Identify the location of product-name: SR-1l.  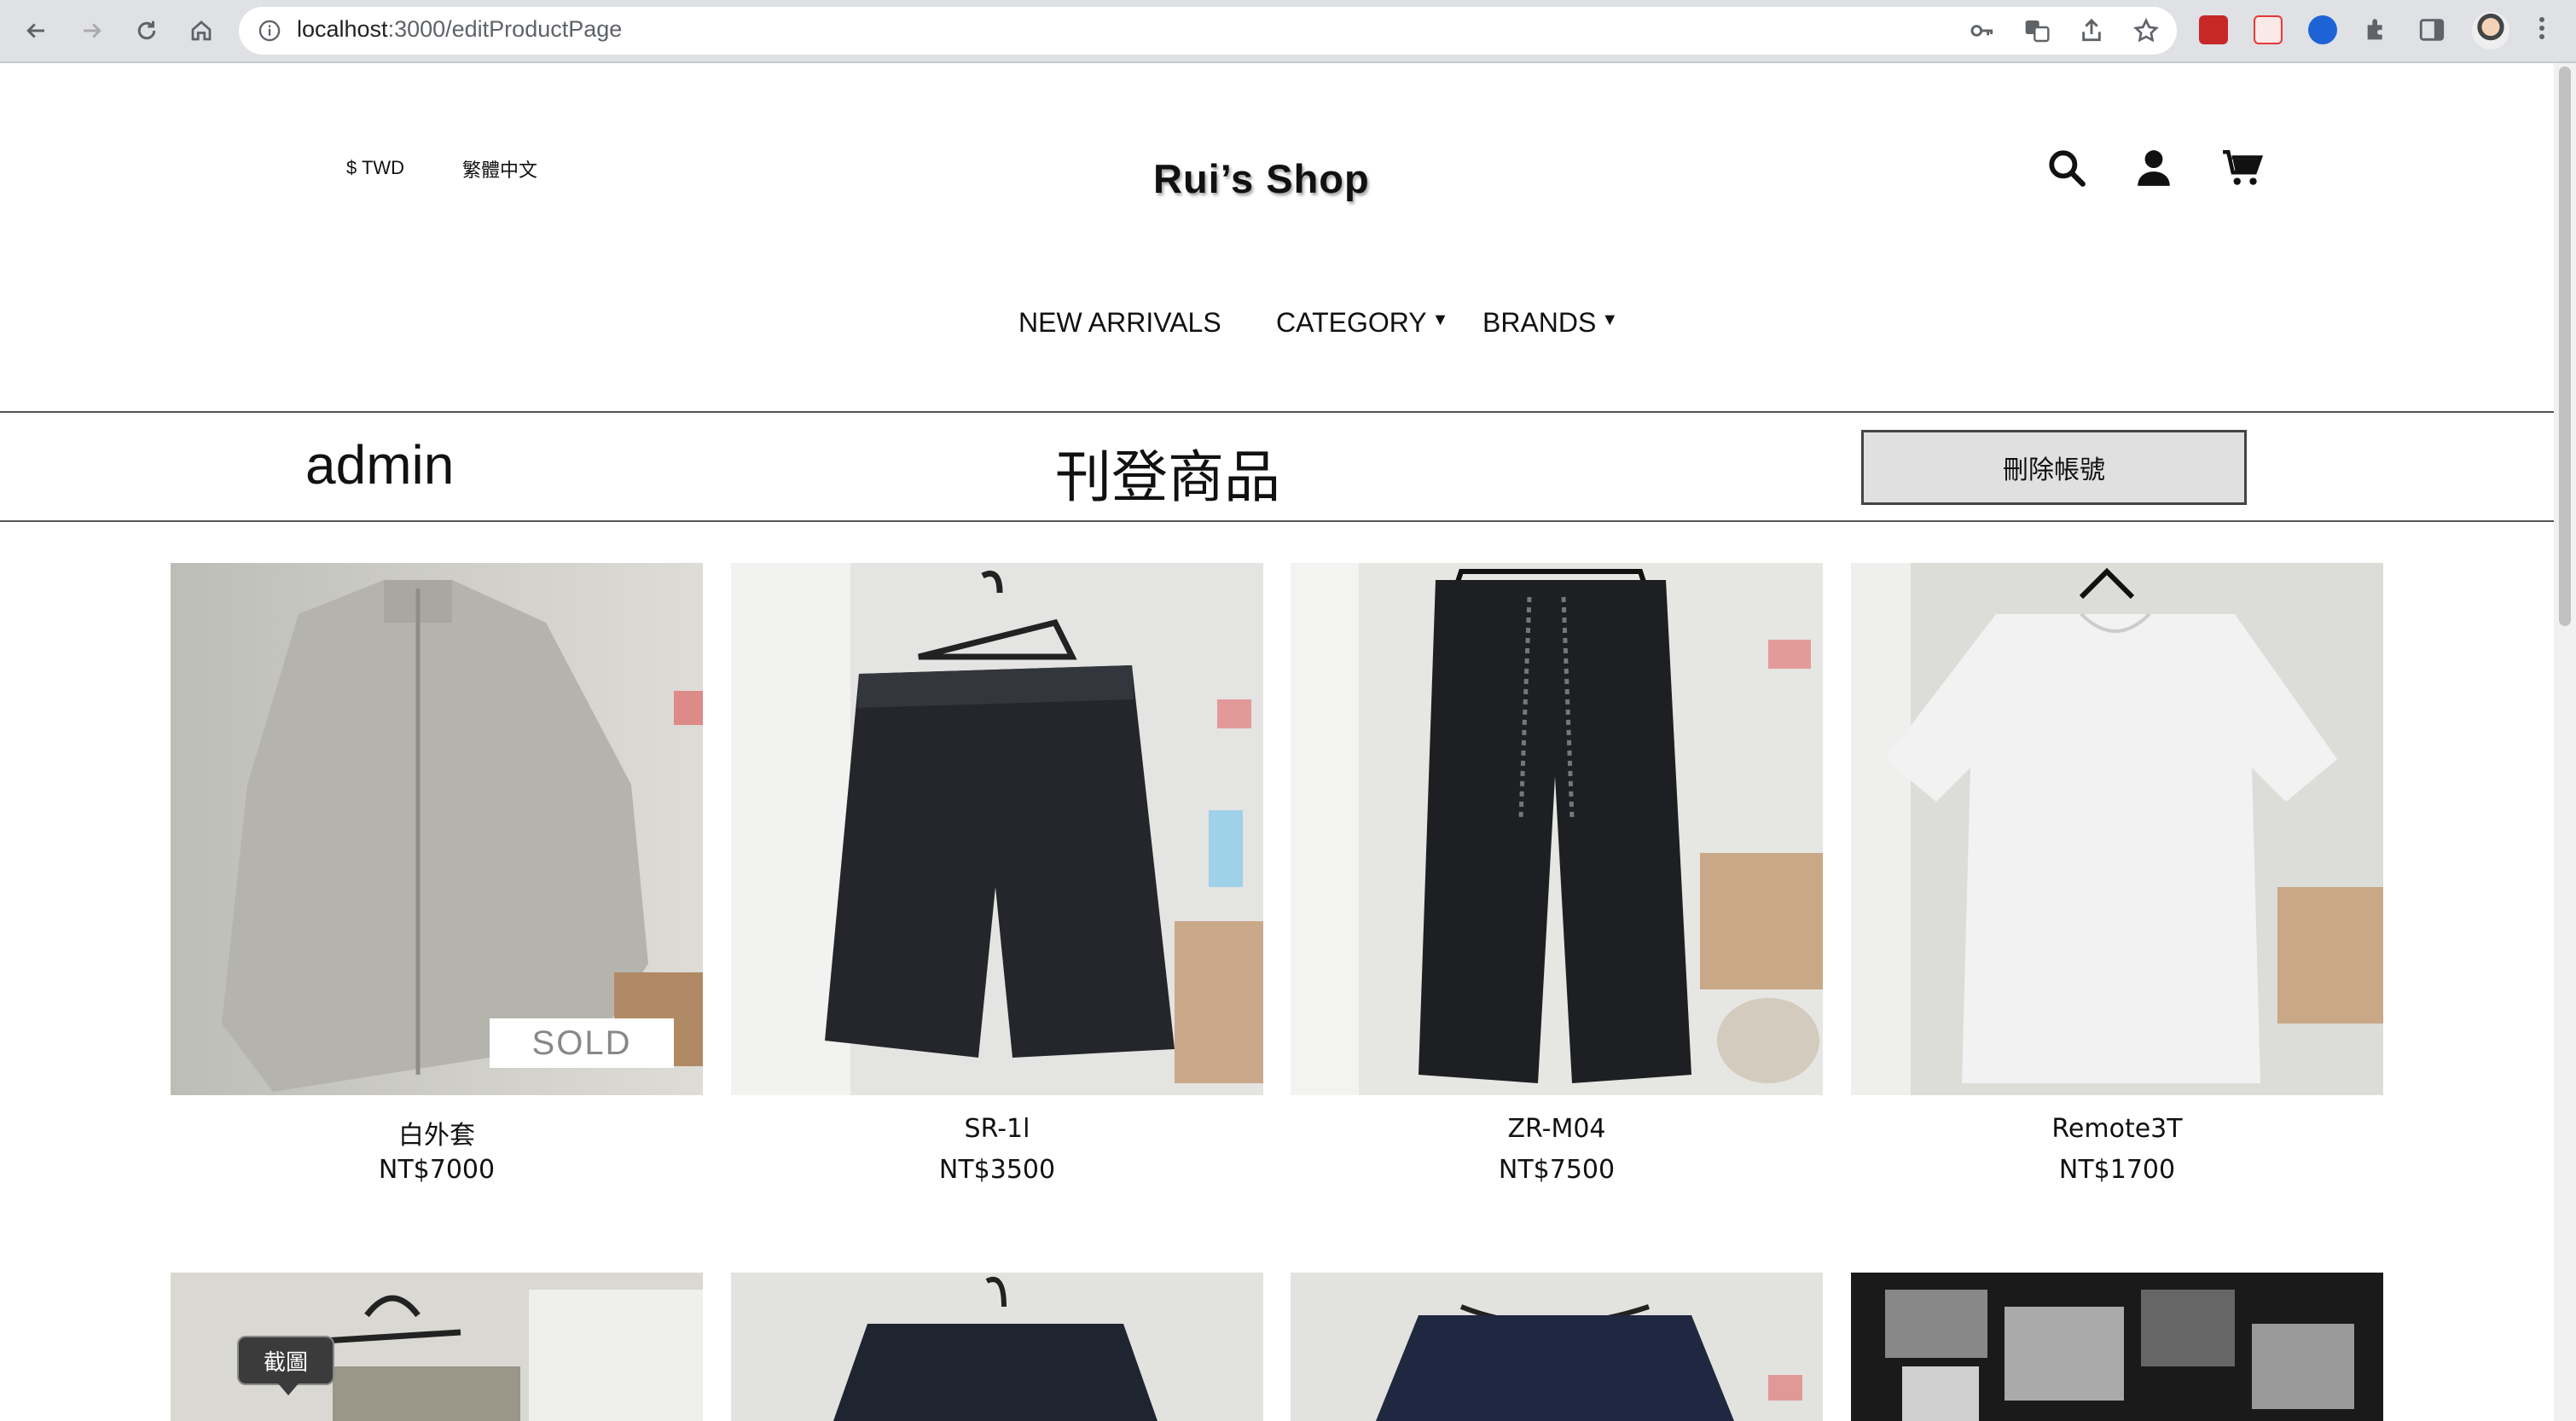
(997, 1129).